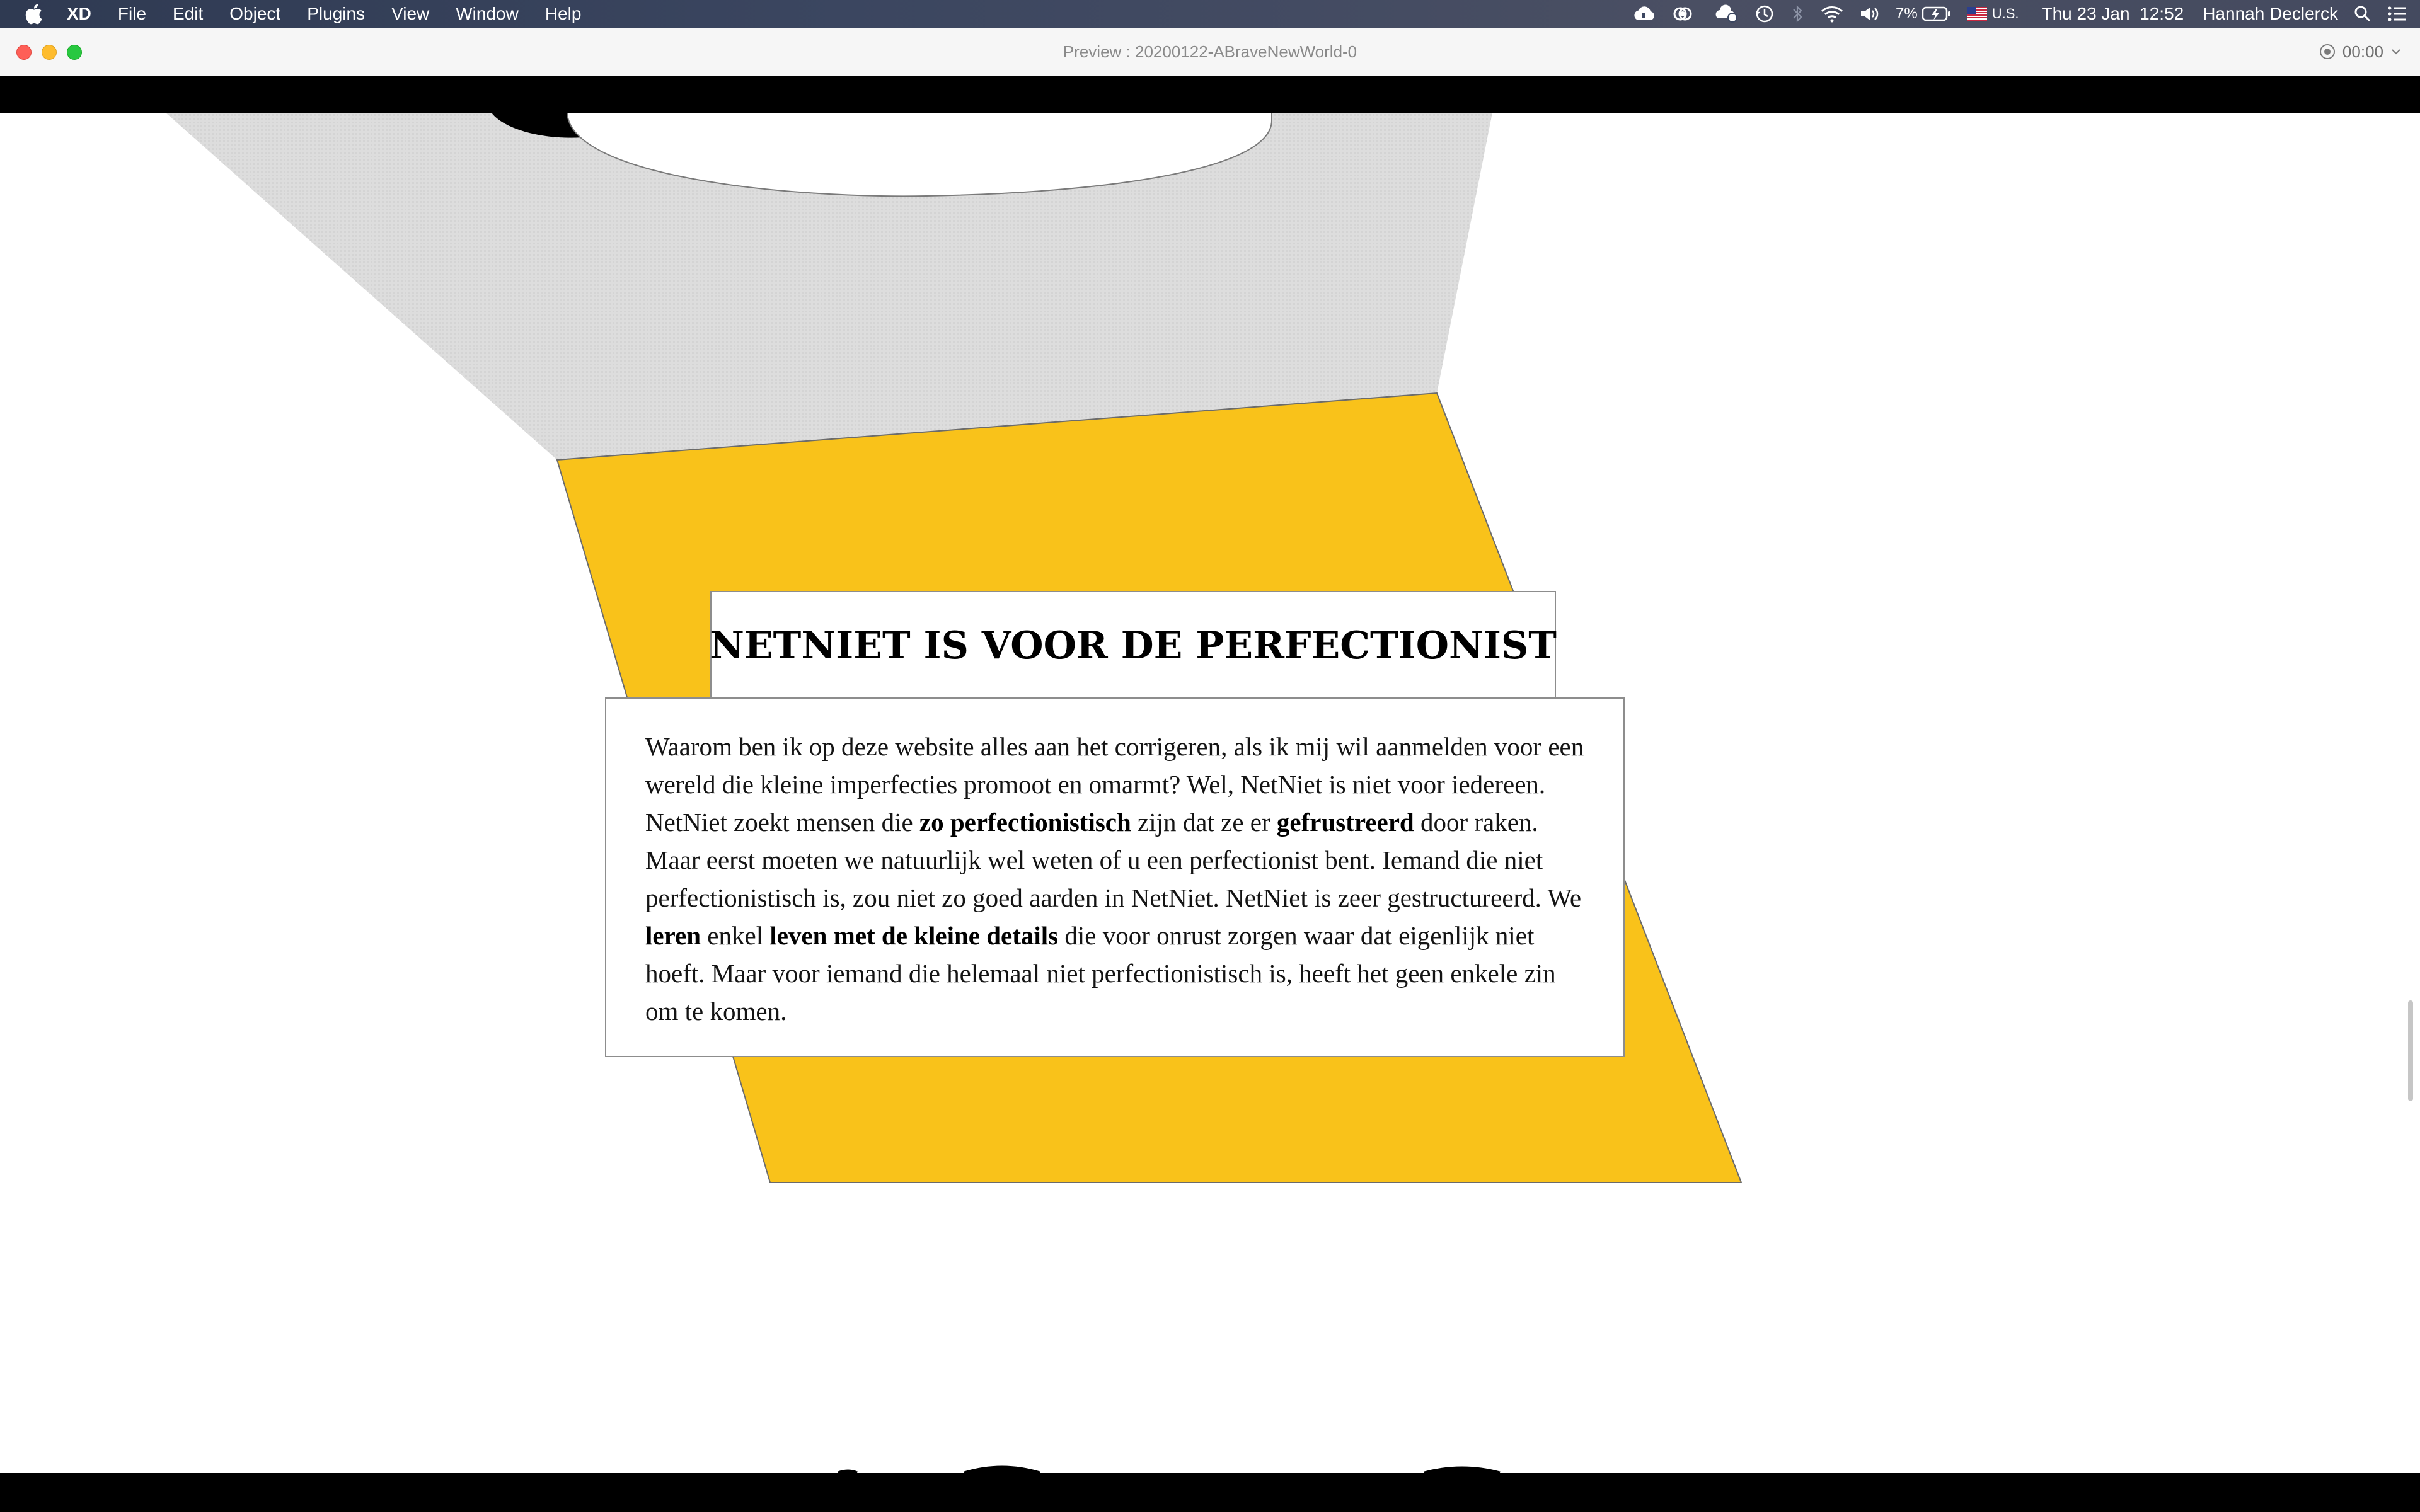  What do you see at coordinates (563, 14) in the screenshot?
I see `menu-help: Help` at bounding box center [563, 14].